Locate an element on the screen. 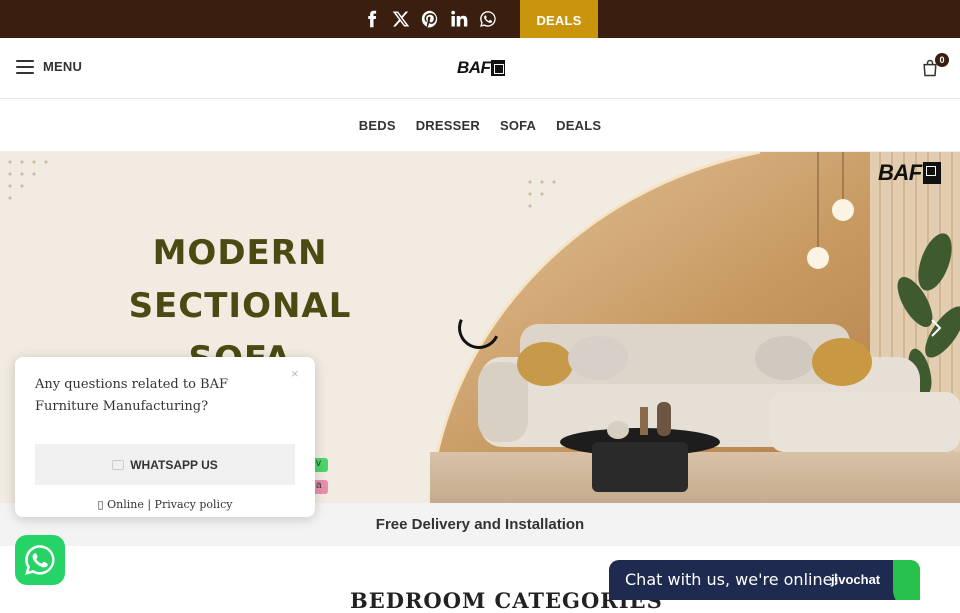 Image resolution: width=960 pixels, height=613 pixels. whatsapp-popup-footer: ▯ Online | Privacy policy is located at coordinates (165, 504).